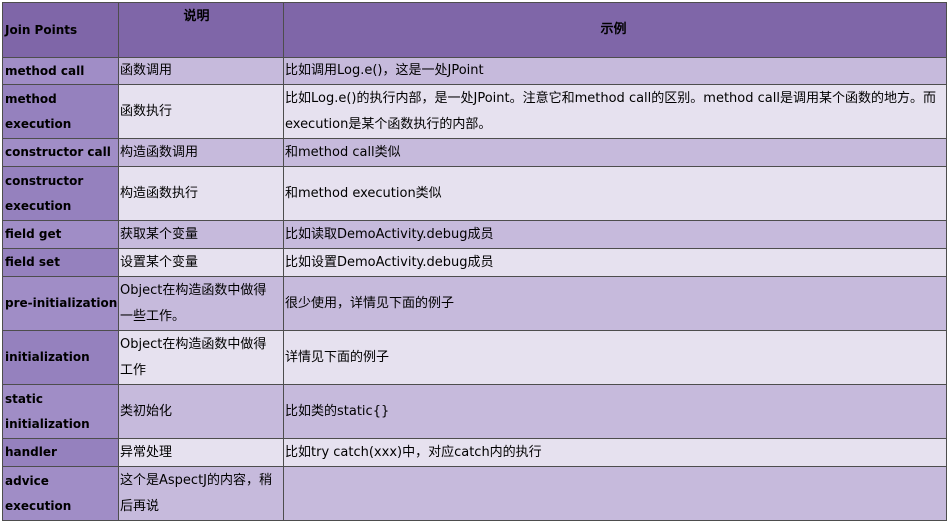 This screenshot has width=948, height=522. I want to click on description-cell: 类初始化, so click(201, 412).